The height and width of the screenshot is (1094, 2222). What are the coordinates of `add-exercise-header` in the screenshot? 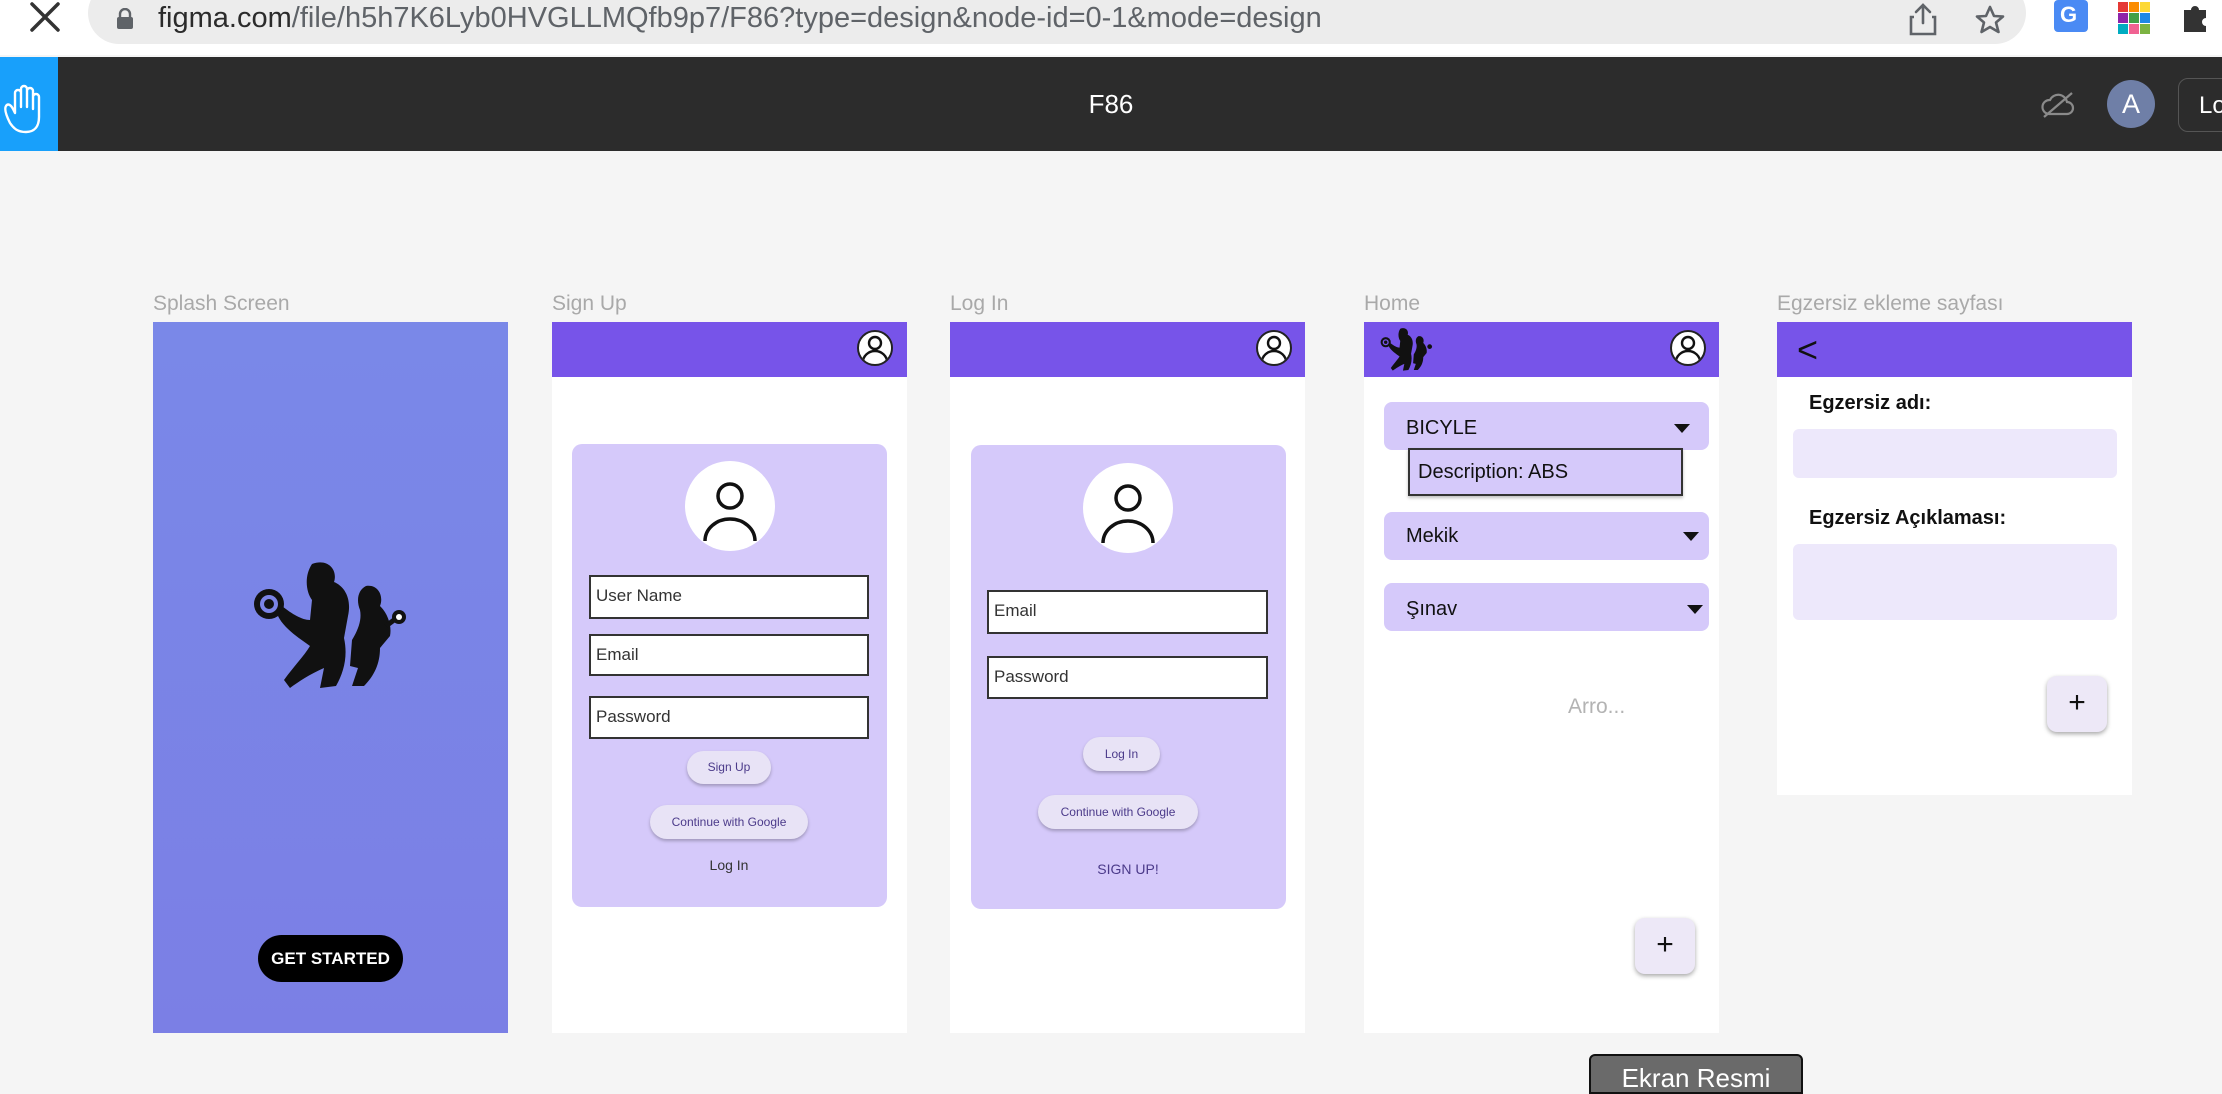 It's located at (1954, 349).